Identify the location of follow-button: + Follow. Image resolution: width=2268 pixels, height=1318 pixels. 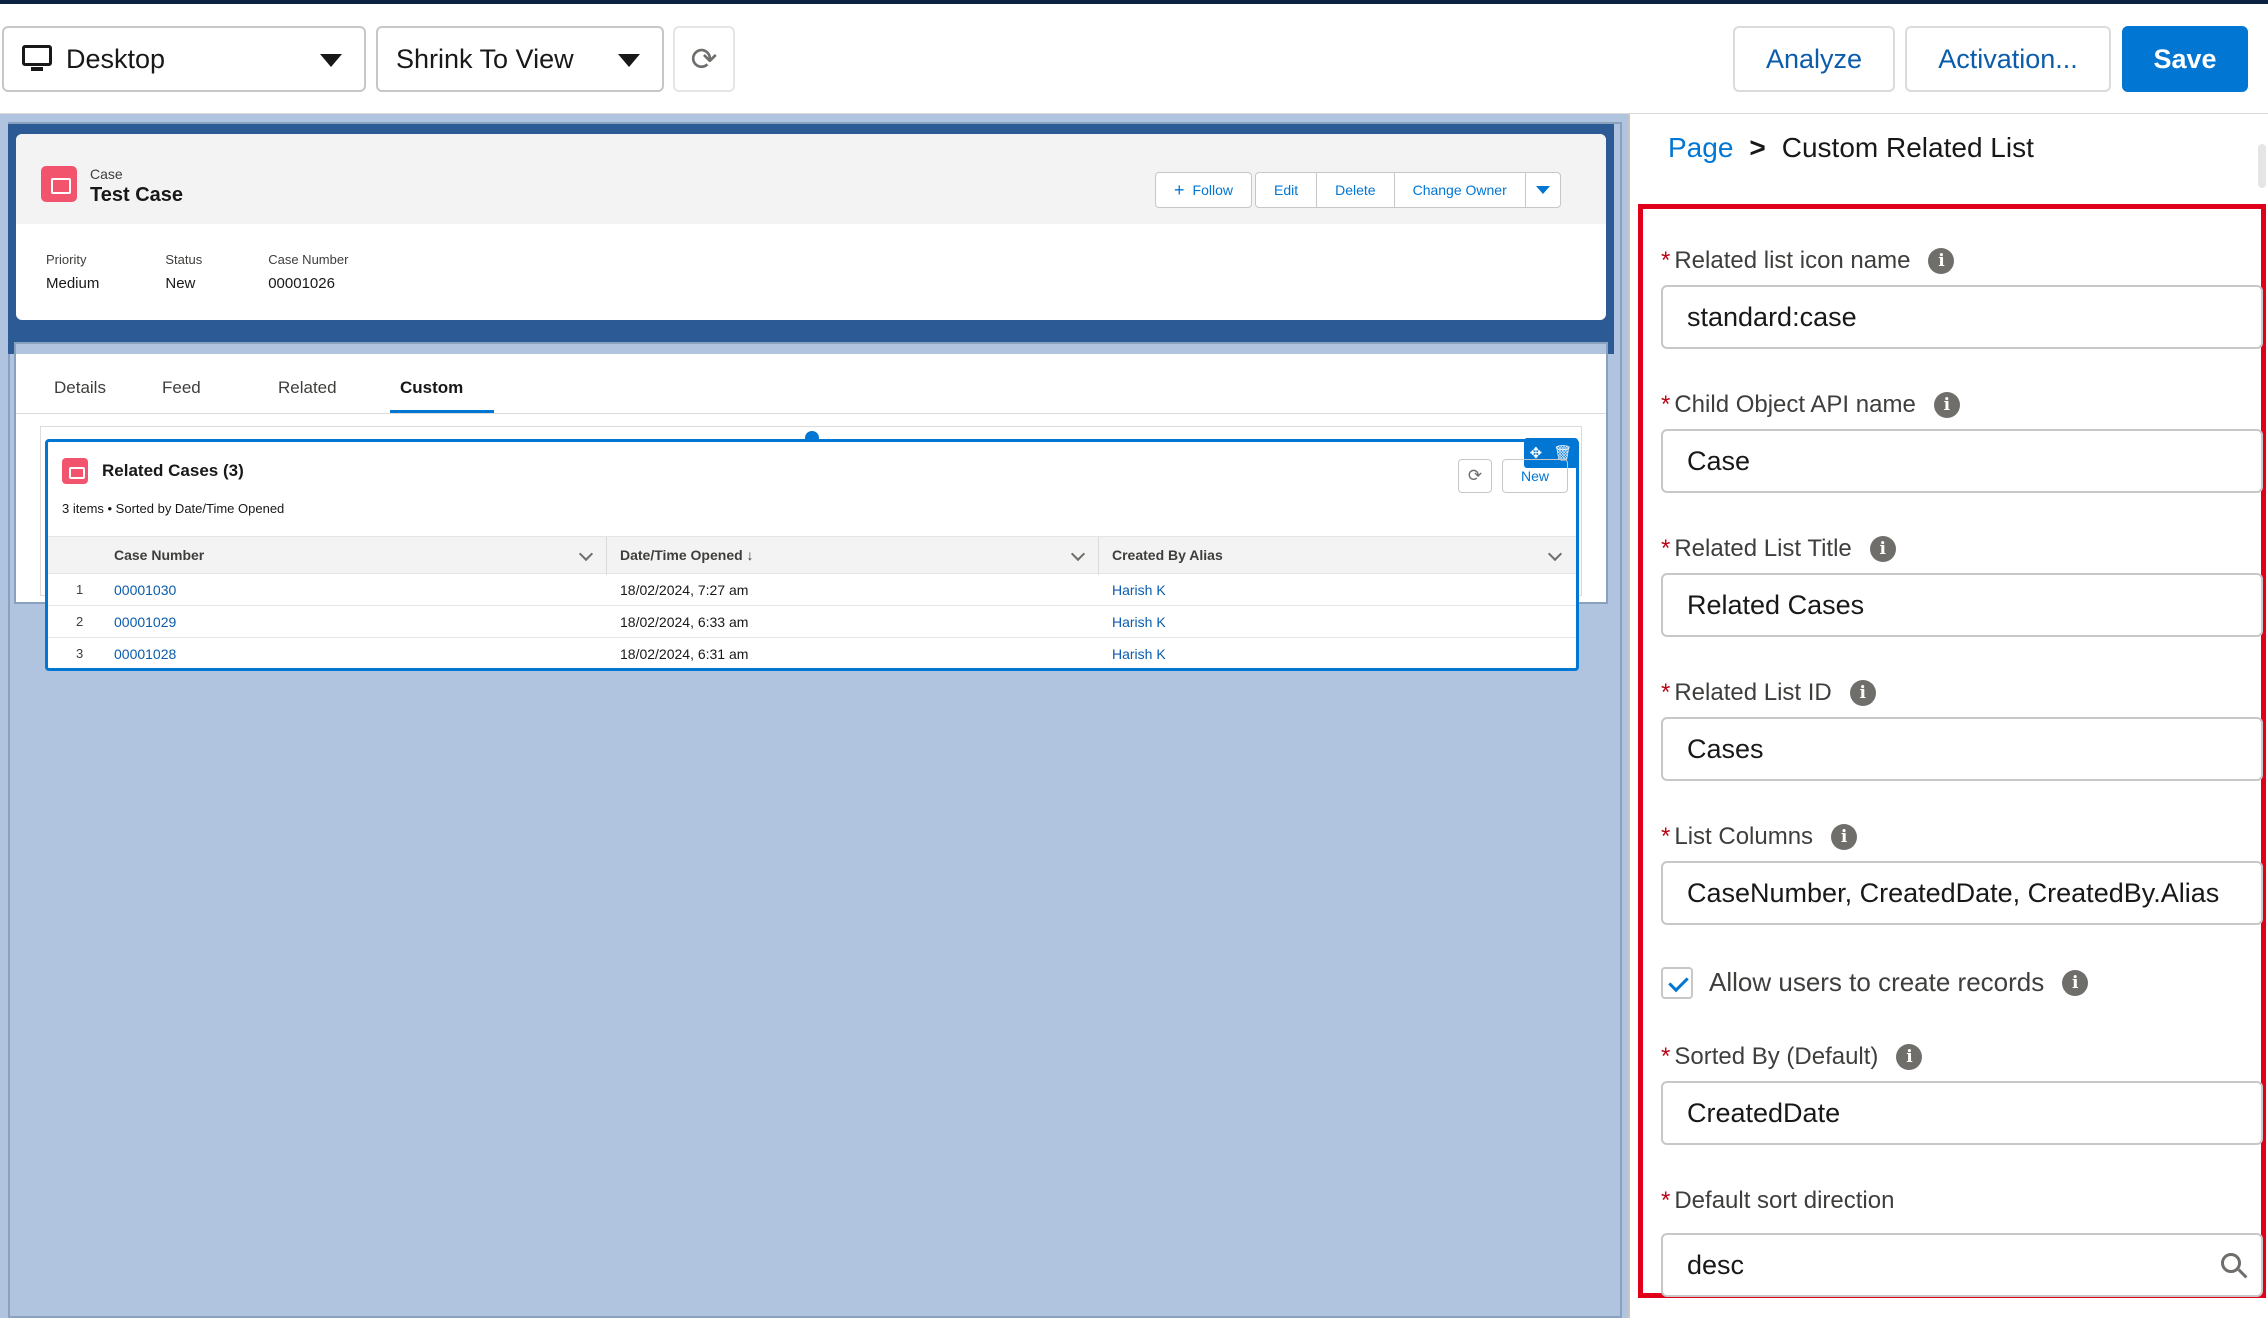
(1203, 190).